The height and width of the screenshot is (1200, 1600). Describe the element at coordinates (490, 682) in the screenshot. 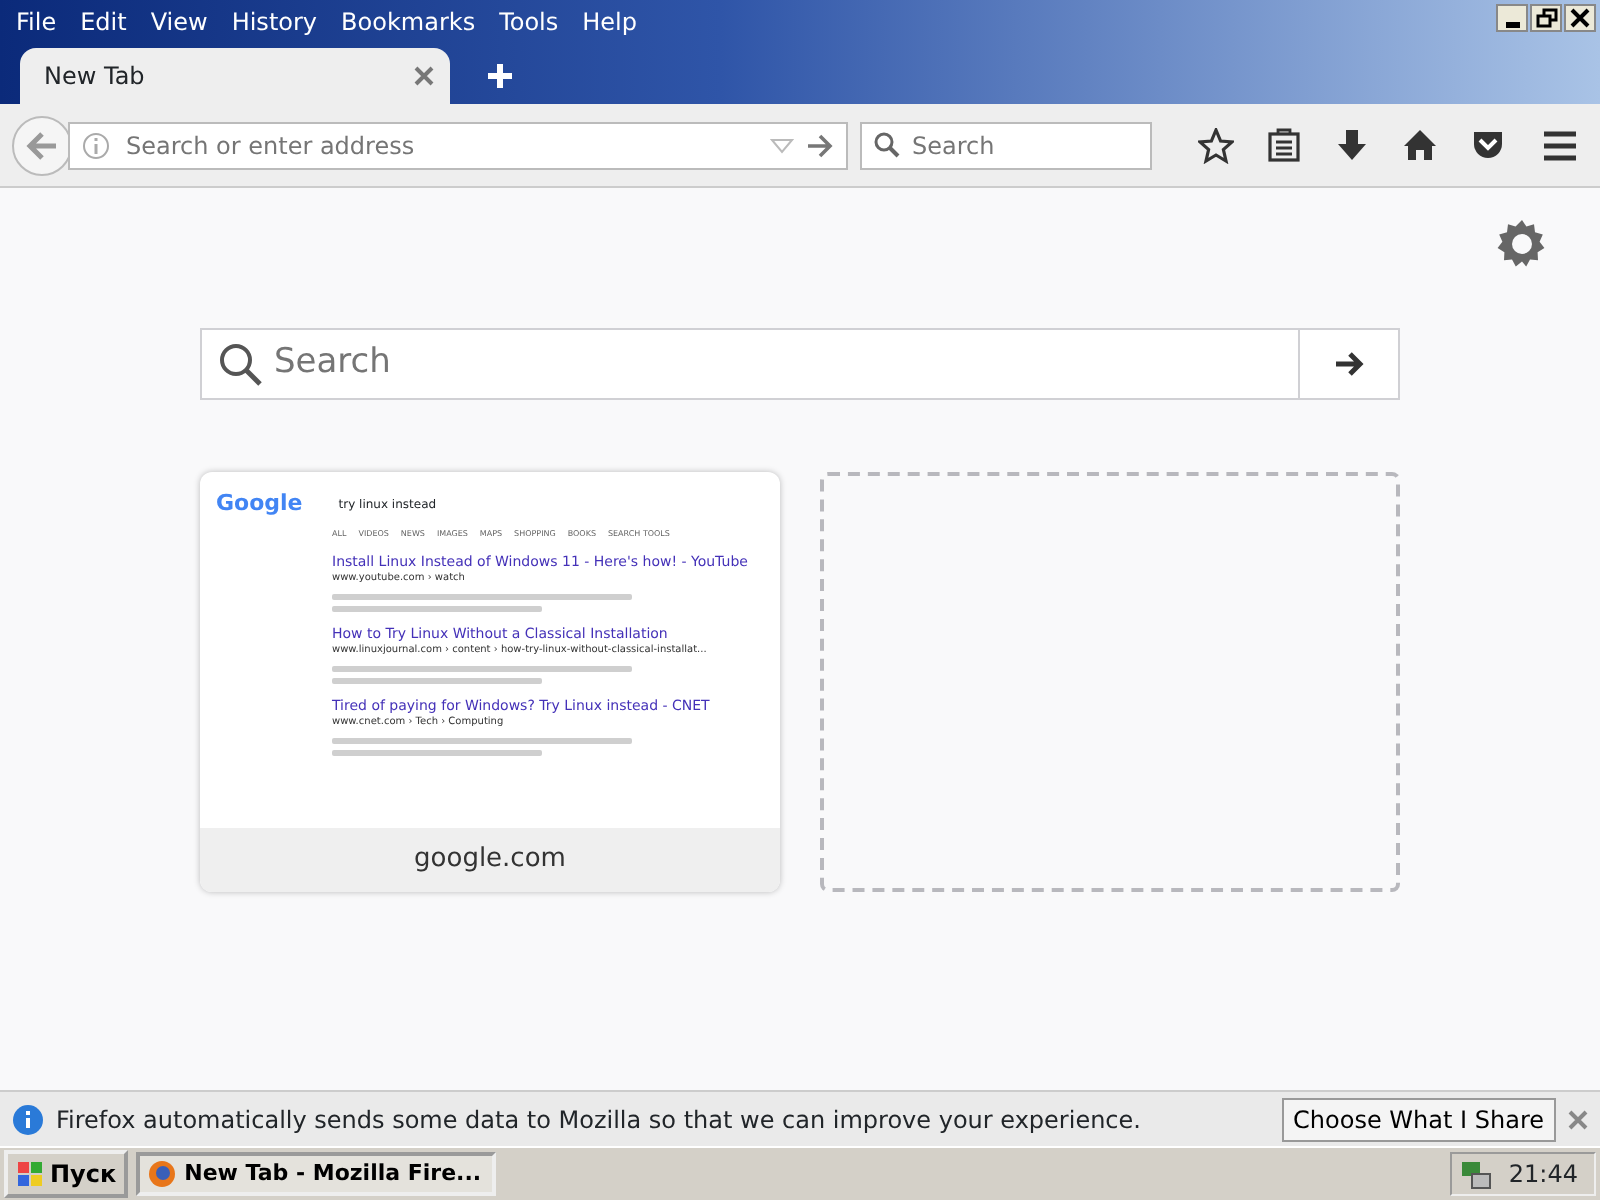

I see `site-tile` at that location.